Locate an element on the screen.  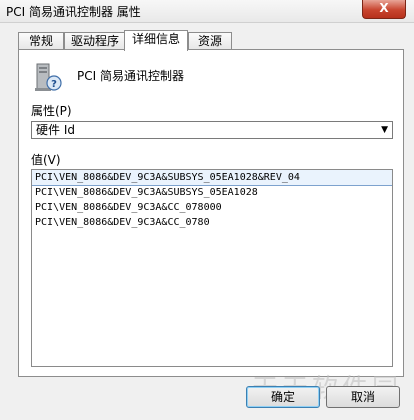
property-dropdown: 硬件 Id ▼ is located at coordinates (212, 130).